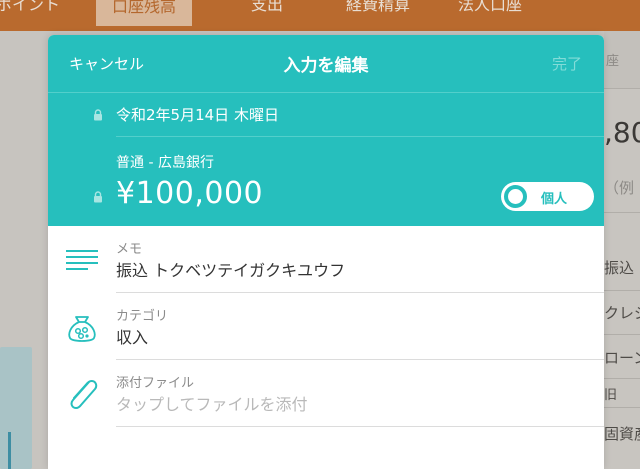 The height and width of the screenshot is (469, 640). I want to click on background-side-panel, so click(16, 408).